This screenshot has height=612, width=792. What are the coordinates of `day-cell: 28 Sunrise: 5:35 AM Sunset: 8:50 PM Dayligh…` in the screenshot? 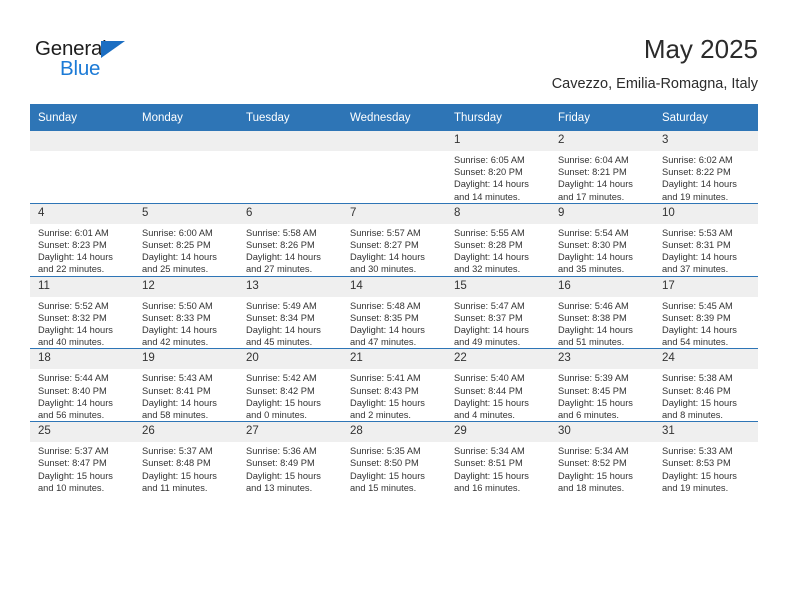 It's located at (394, 458).